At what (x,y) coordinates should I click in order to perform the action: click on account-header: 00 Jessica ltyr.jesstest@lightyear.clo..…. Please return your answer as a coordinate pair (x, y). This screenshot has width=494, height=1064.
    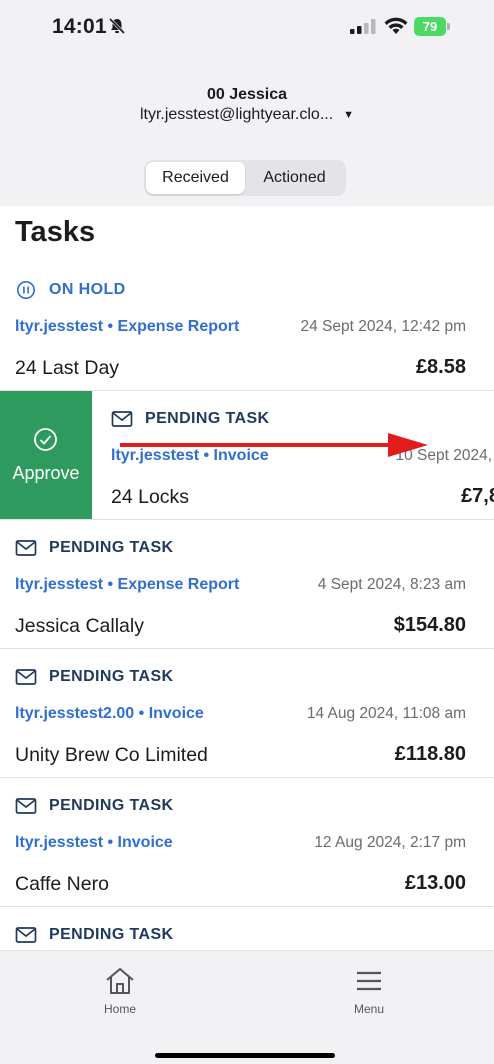
    Looking at the image, I should click on (247, 104).